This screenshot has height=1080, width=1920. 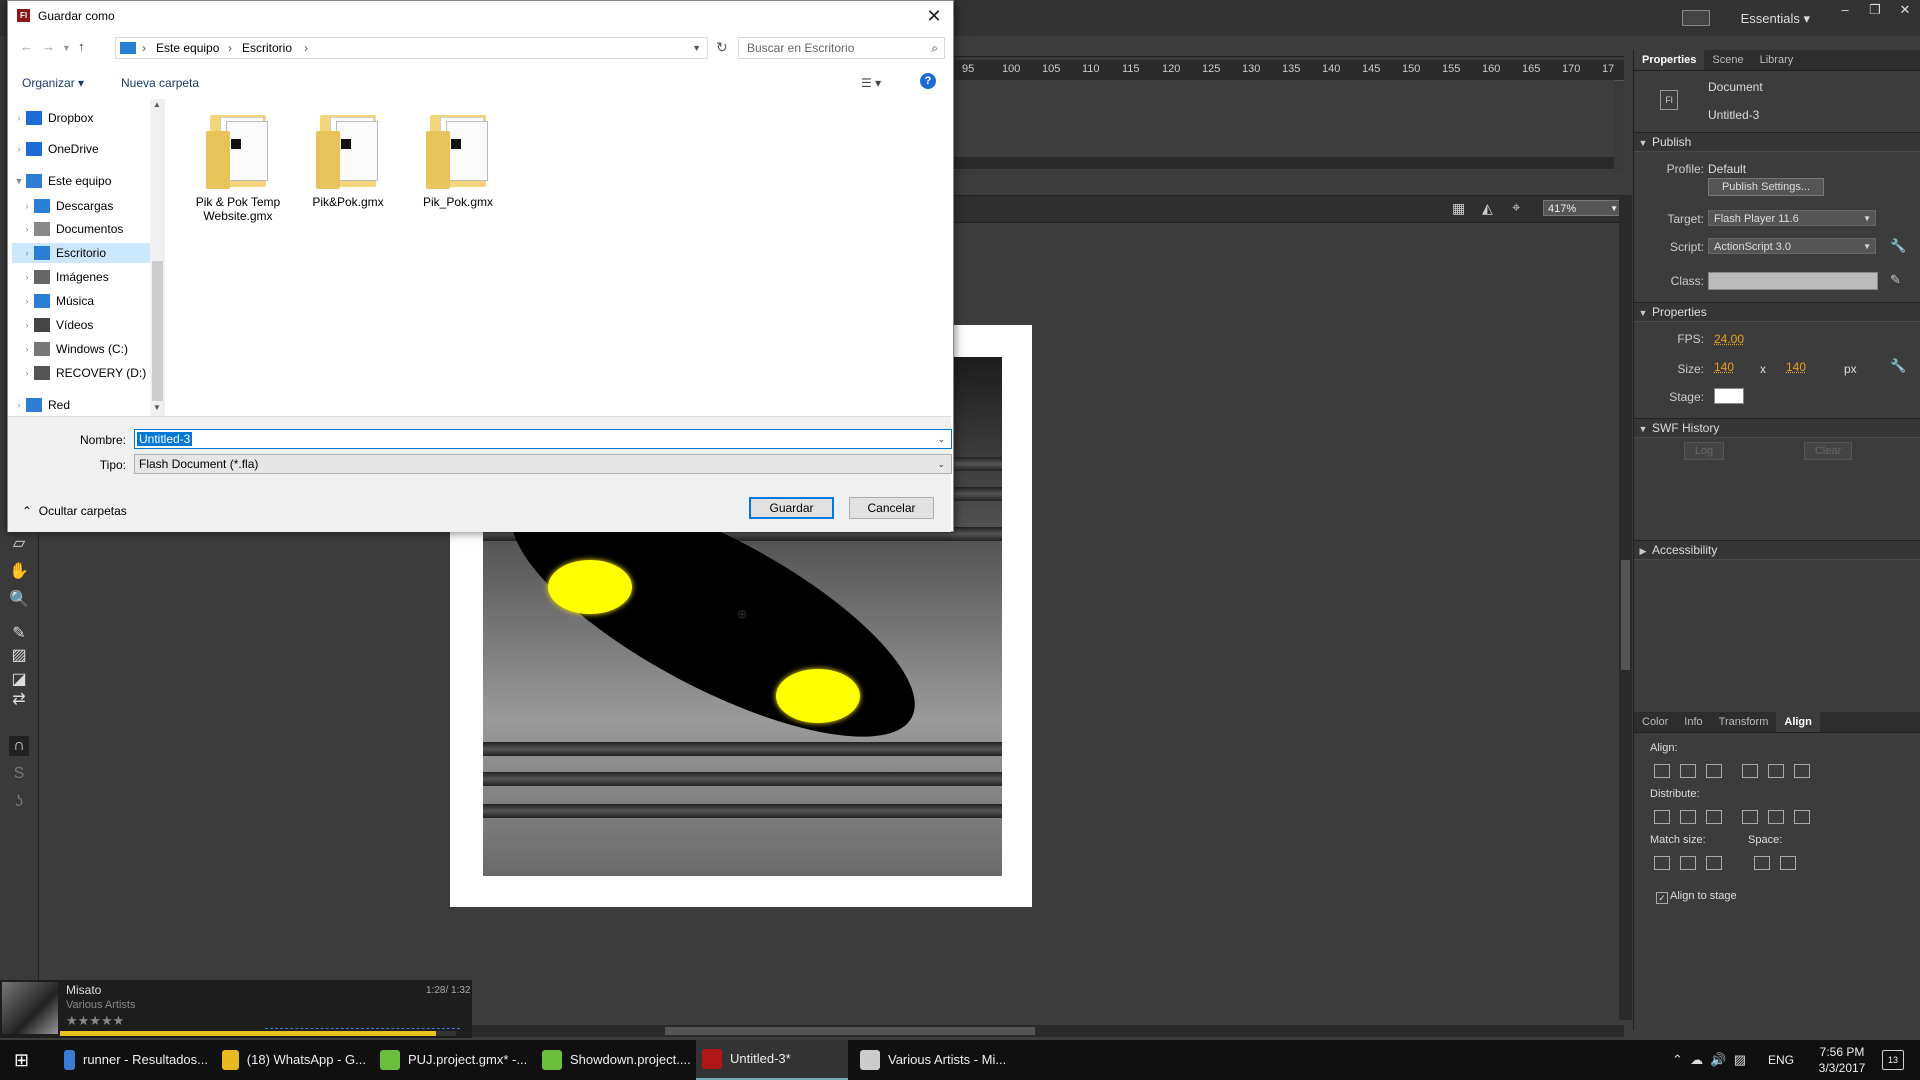 I want to click on refresh-icon: ↻, so click(x=722, y=47).